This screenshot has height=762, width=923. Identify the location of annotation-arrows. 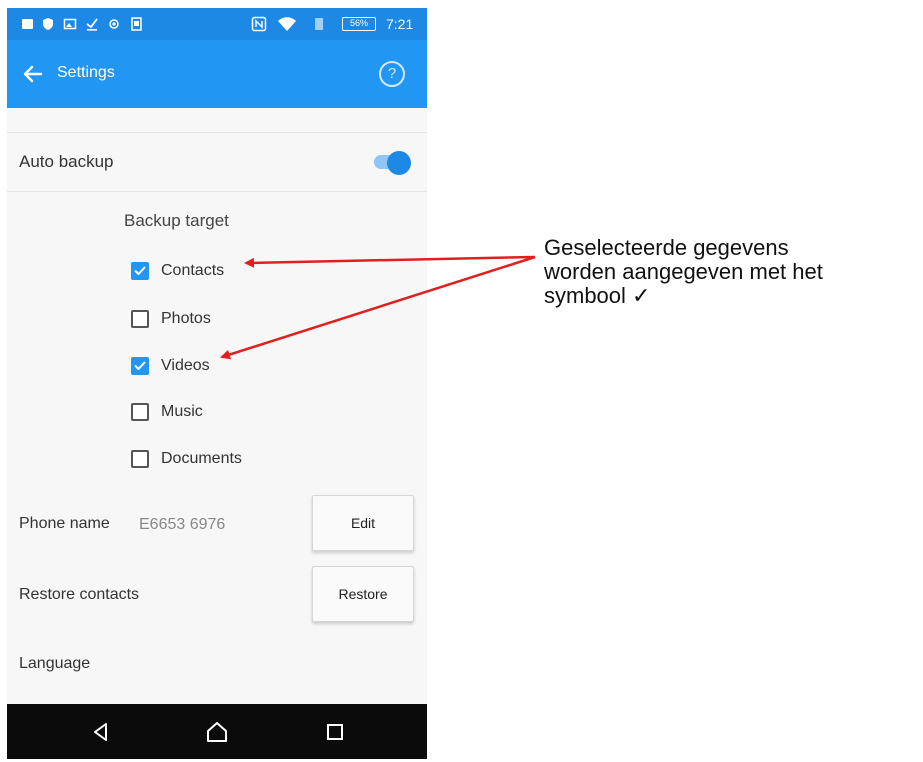
(378, 307).